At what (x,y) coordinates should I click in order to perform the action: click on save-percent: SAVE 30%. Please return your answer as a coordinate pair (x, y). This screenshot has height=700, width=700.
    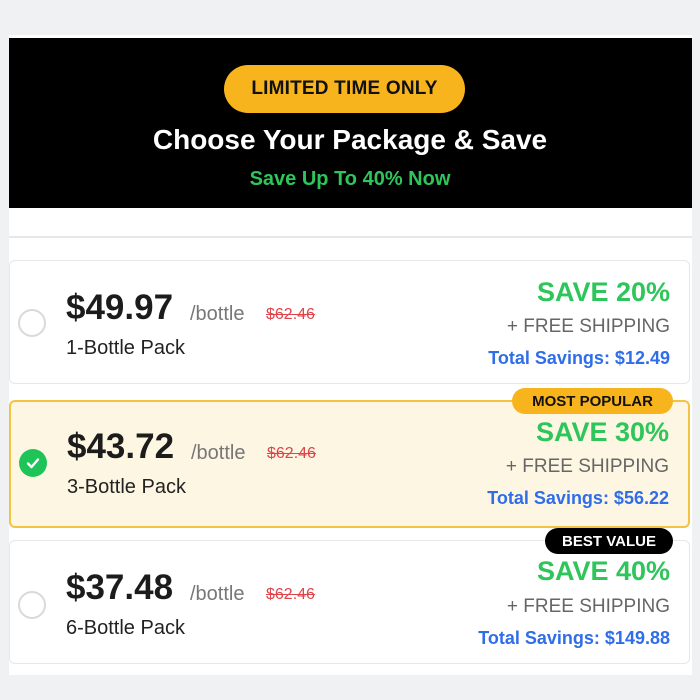
    Looking at the image, I should click on (602, 432).